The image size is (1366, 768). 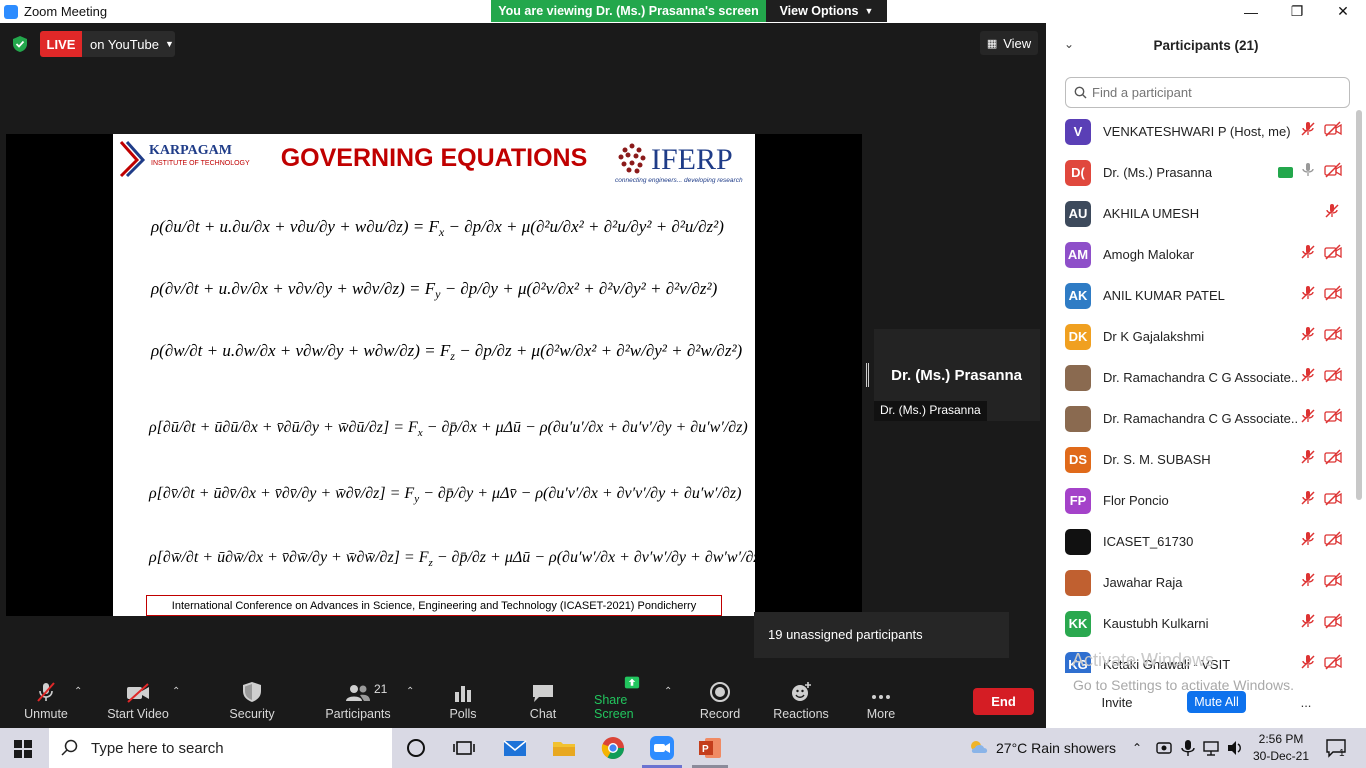 What do you see at coordinates (1201, 500) in the screenshot?
I see `participant-row: FP Flor Poncio` at bounding box center [1201, 500].